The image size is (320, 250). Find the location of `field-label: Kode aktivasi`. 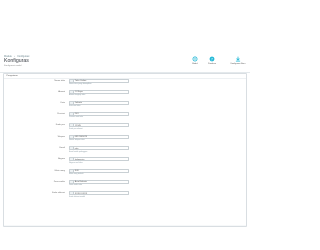

field-label: Kode aktivasi is located at coordinates (58, 193).